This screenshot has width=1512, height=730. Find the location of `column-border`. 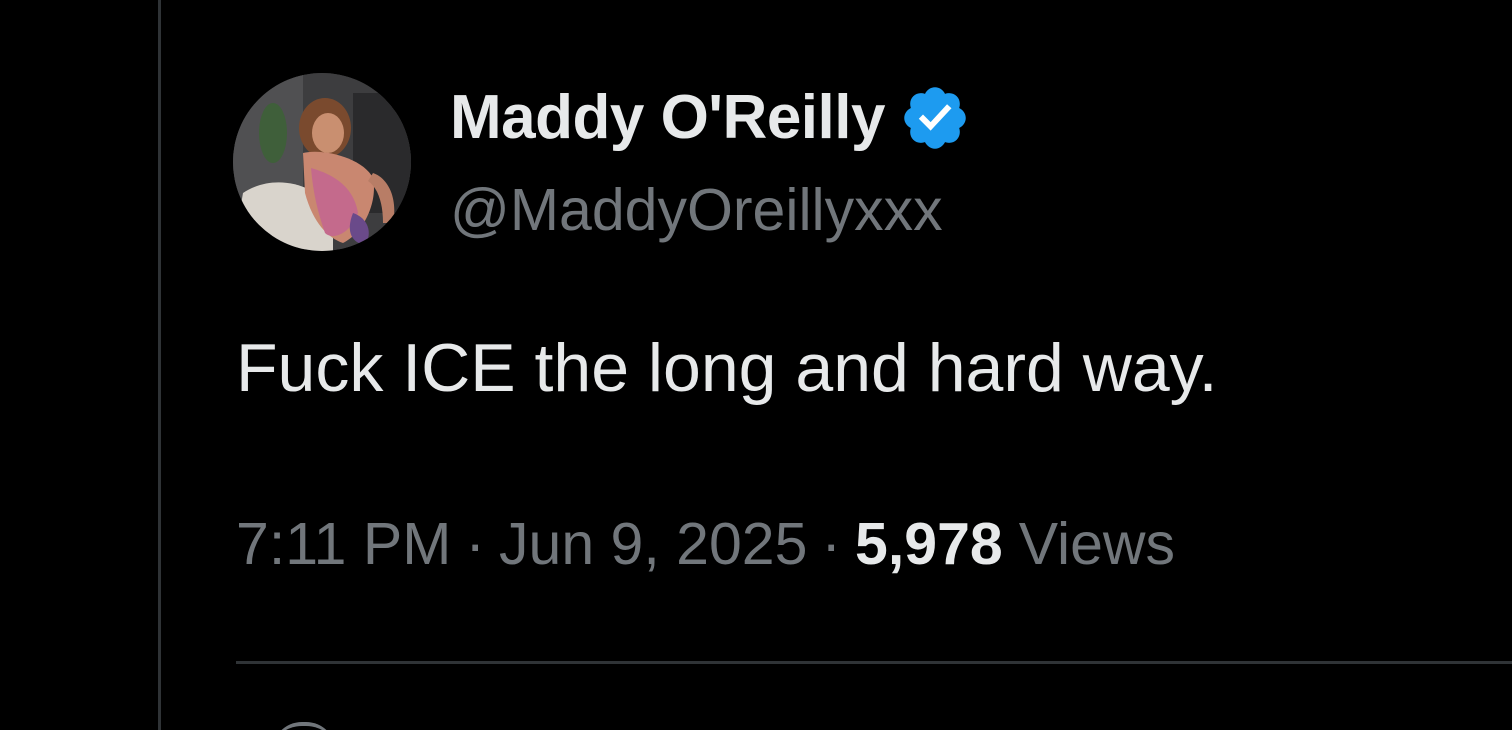

column-border is located at coordinates (159, 365).